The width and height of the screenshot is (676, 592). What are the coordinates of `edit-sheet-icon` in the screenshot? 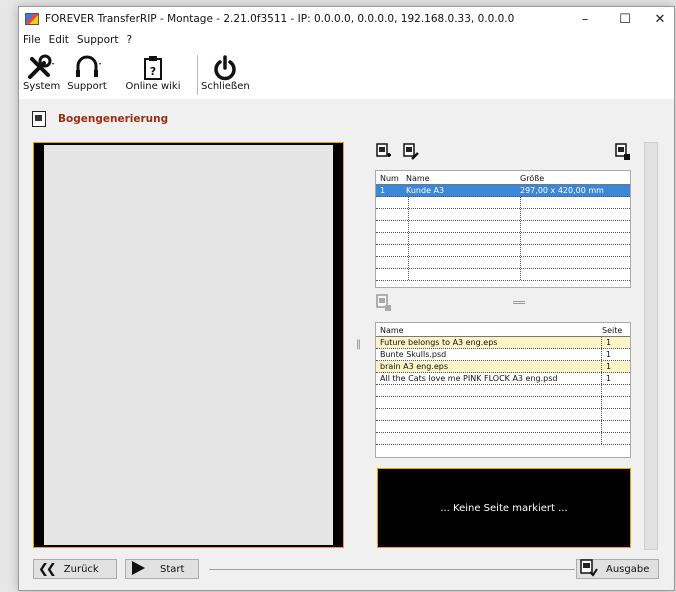 It's located at (411, 151).